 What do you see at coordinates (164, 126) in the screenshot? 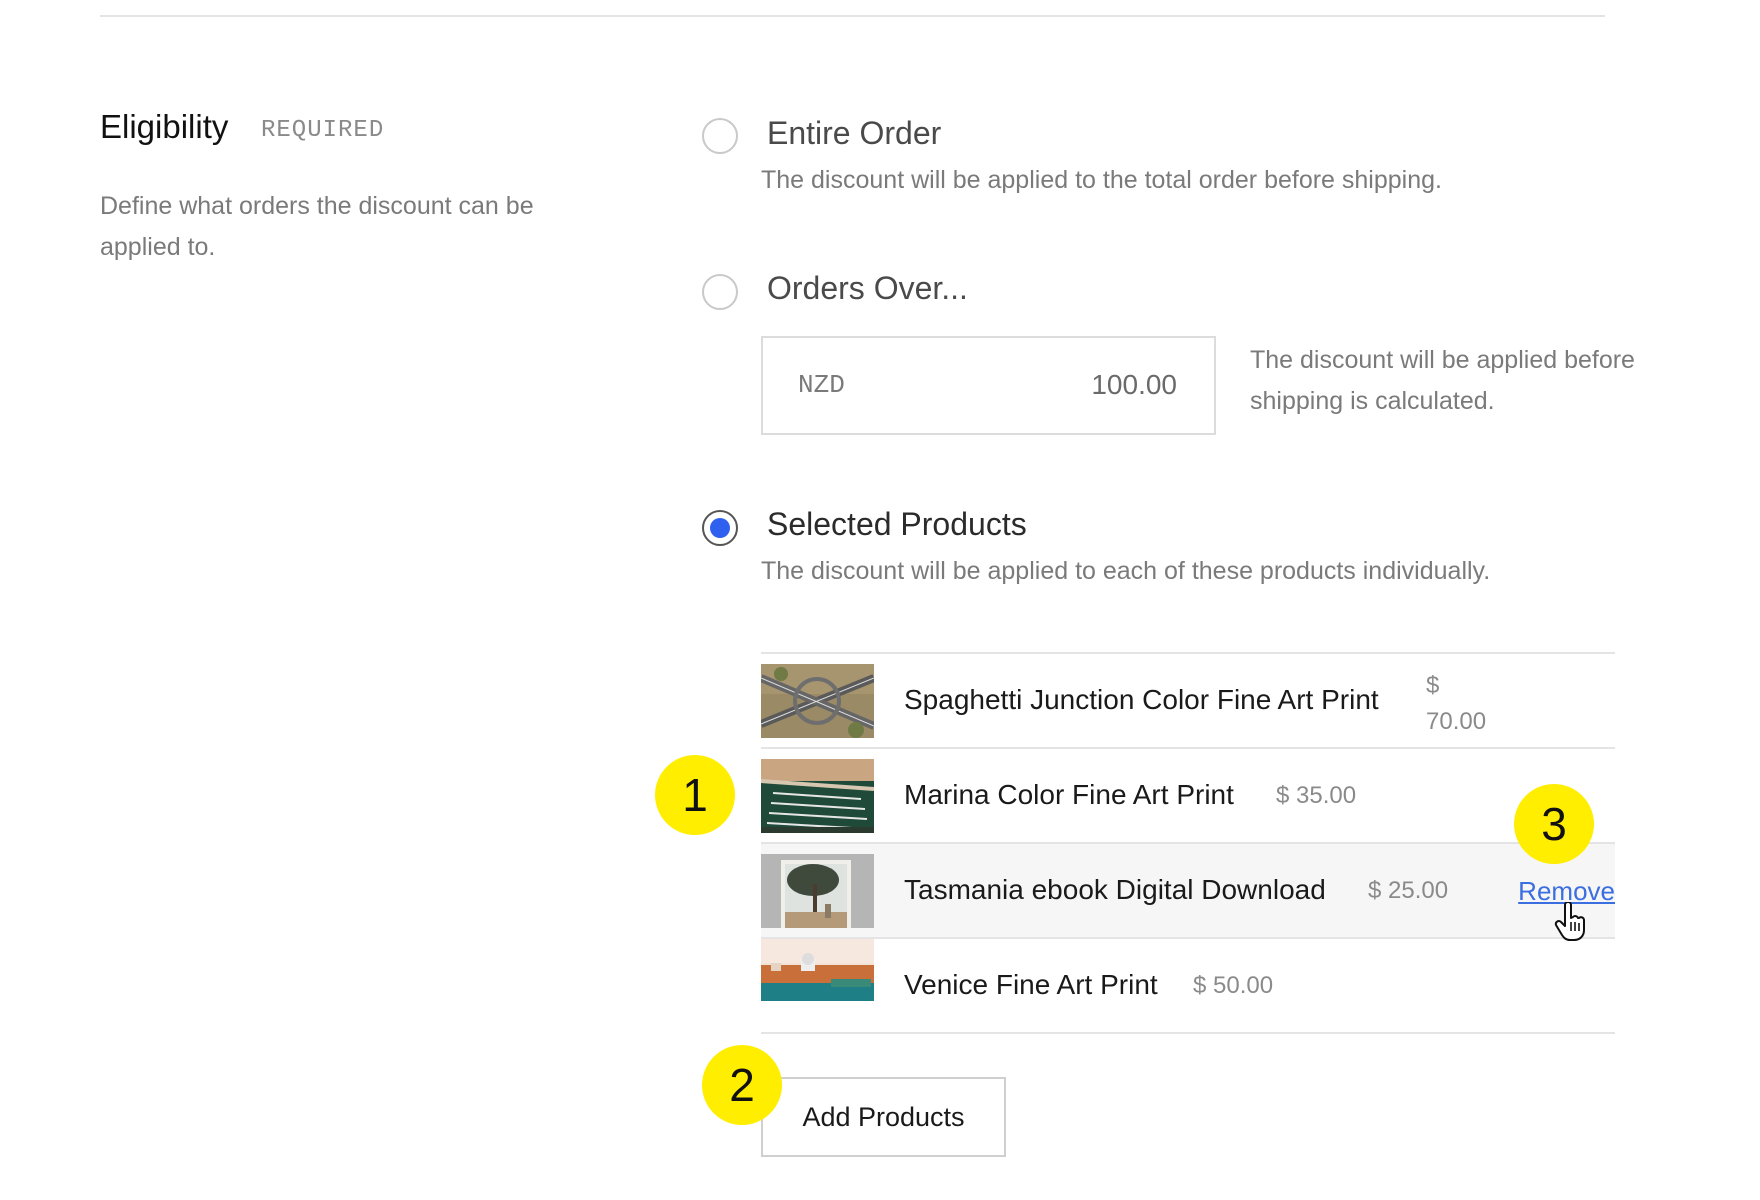
I see `section-title: Eligibility` at bounding box center [164, 126].